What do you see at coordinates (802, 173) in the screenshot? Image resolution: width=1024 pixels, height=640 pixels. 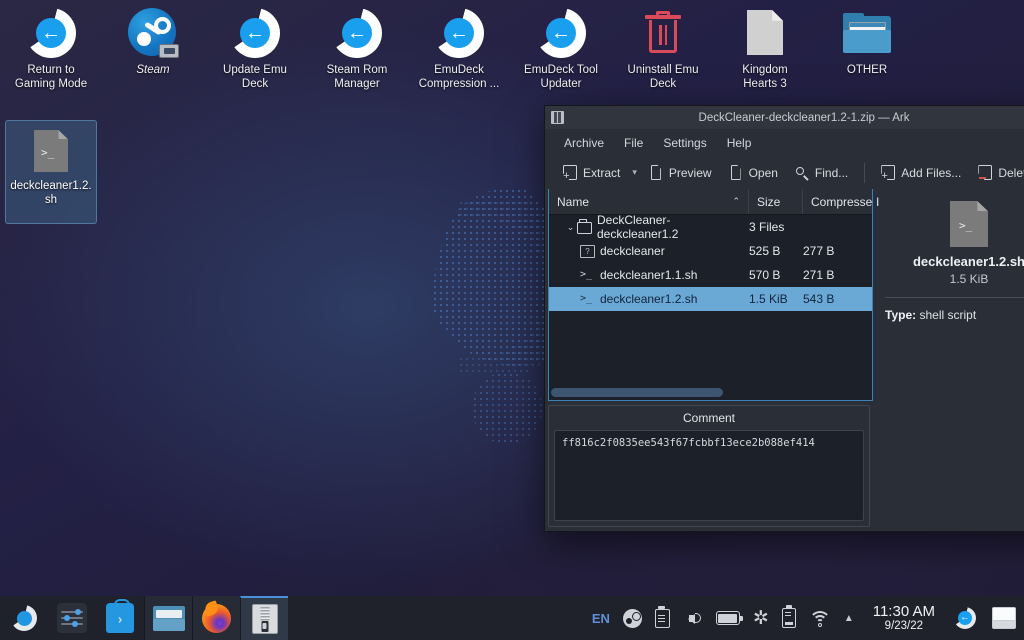 I see `search-icon` at bounding box center [802, 173].